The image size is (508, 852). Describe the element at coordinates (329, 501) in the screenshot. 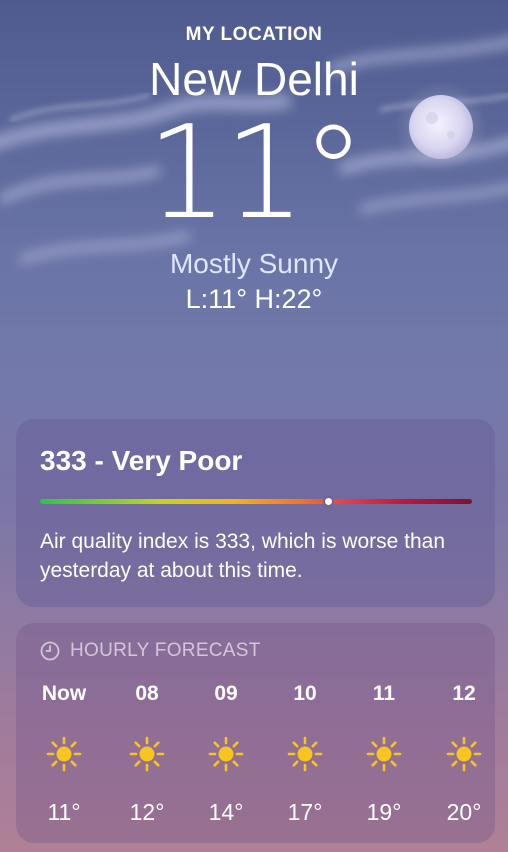

I see `aqi-indicator-dot` at that location.